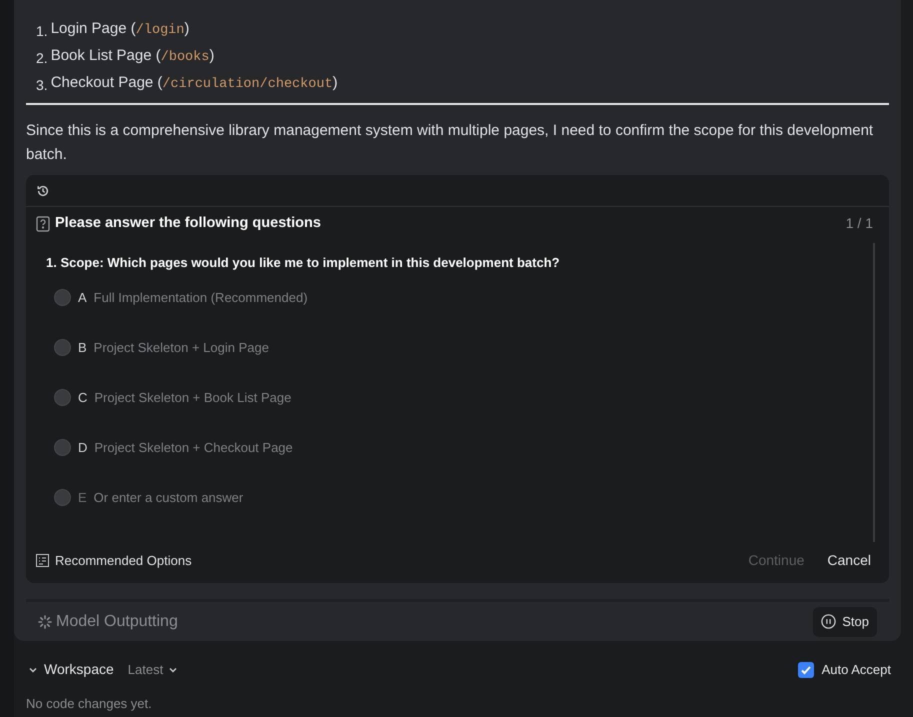  I want to click on empty-state-text: No code changes yet., so click(89, 704).